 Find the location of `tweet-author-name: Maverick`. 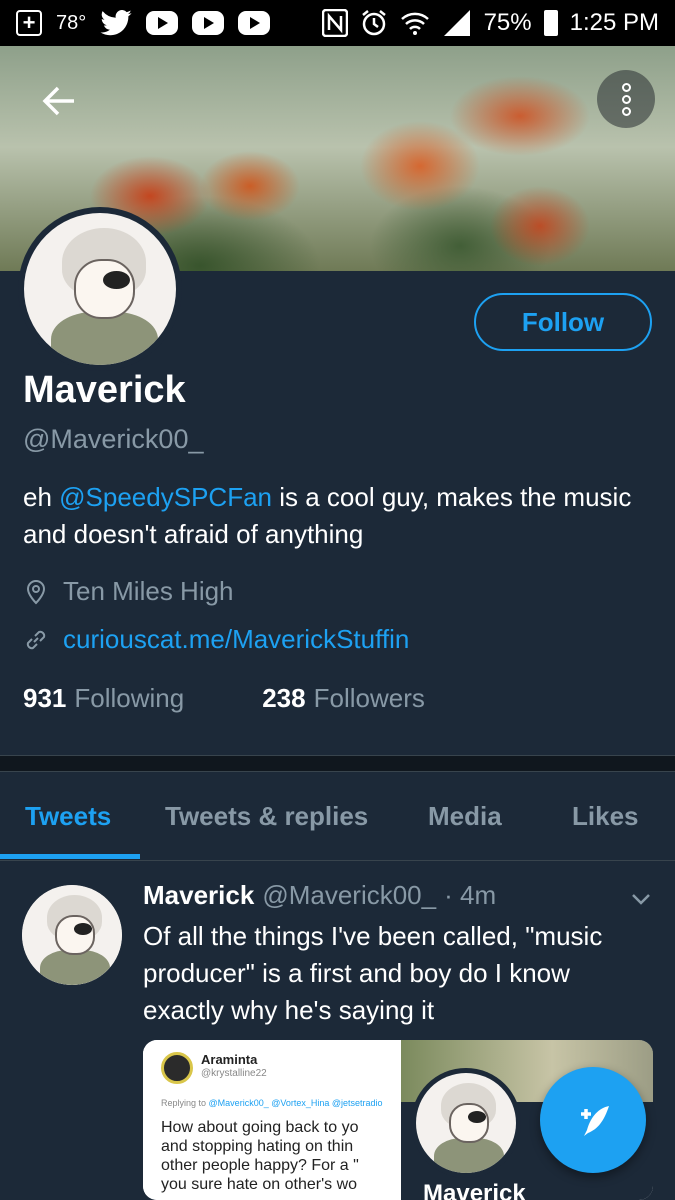

tweet-author-name: Maverick is located at coordinates (198, 895).